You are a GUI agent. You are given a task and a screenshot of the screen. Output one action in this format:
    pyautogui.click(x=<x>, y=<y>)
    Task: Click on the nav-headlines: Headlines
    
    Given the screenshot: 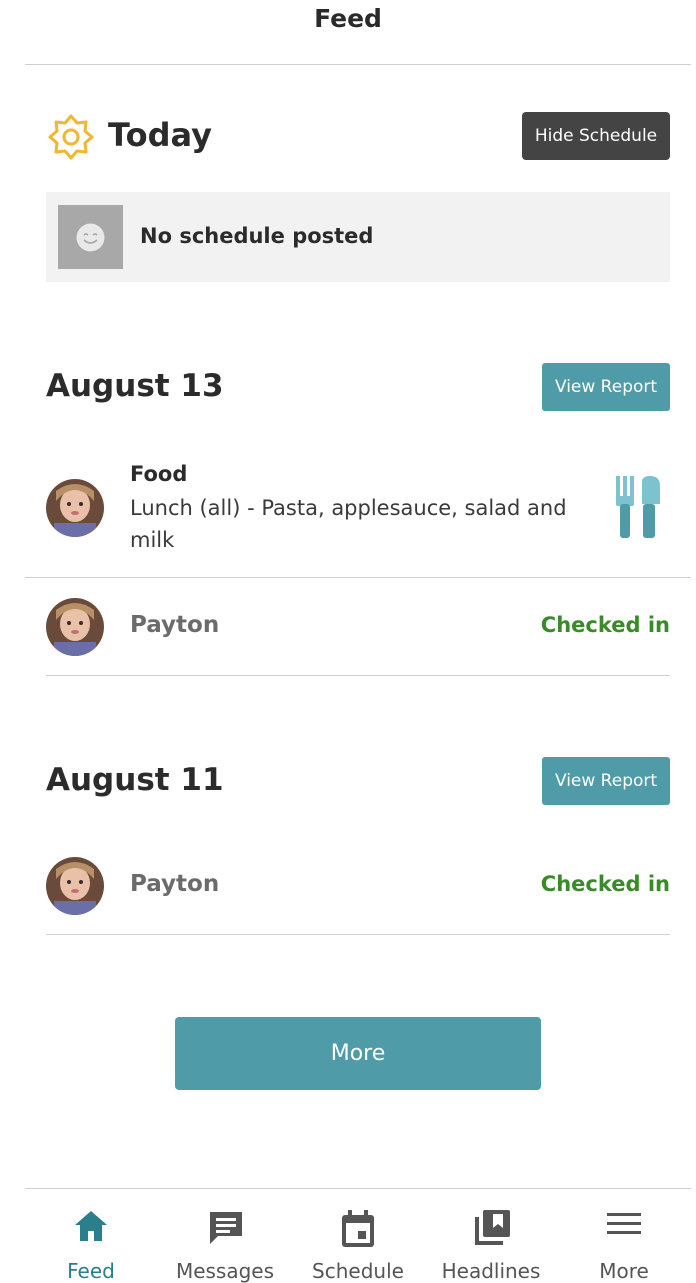 What is the action you would take?
    pyautogui.click(x=491, y=1236)
    